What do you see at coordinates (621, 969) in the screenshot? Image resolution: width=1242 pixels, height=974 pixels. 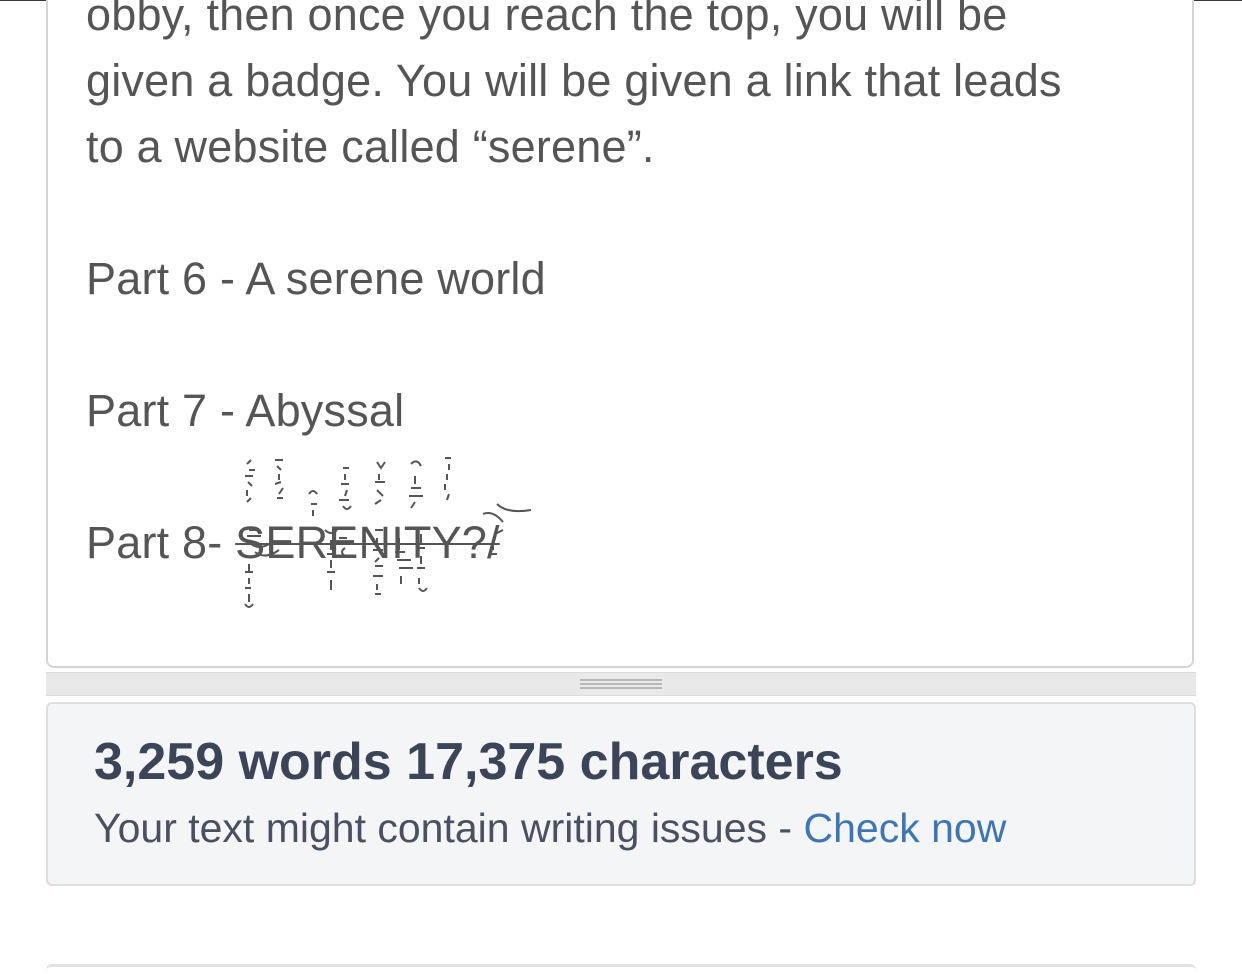 I see `next-panel-edge` at bounding box center [621, 969].